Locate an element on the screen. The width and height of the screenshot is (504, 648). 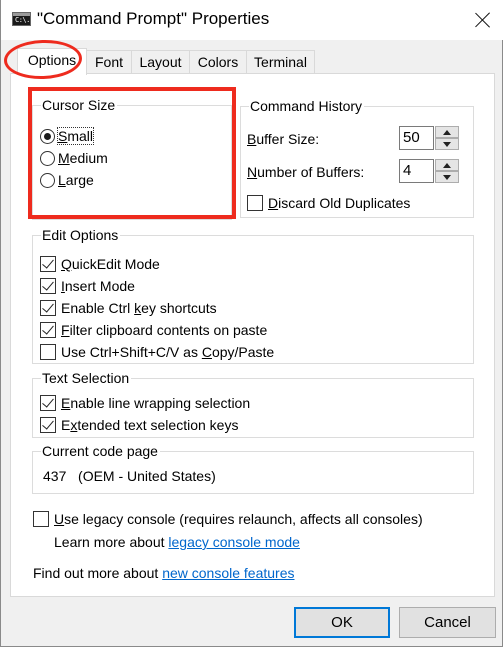
find-out-more: Find out more about new console features is located at coordinates (164, 573).